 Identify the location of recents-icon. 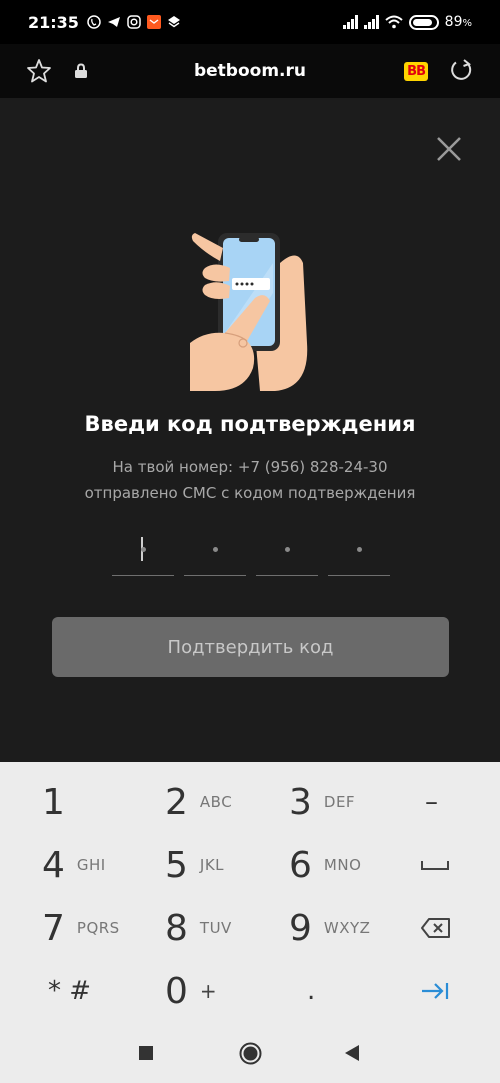
(146, 1053).